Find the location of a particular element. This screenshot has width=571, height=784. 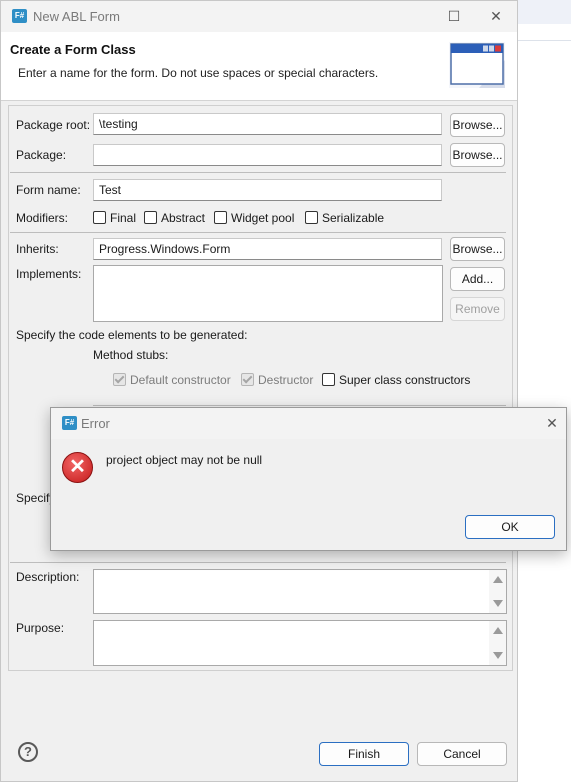

description-textarea is located at coordinates (300, 591).